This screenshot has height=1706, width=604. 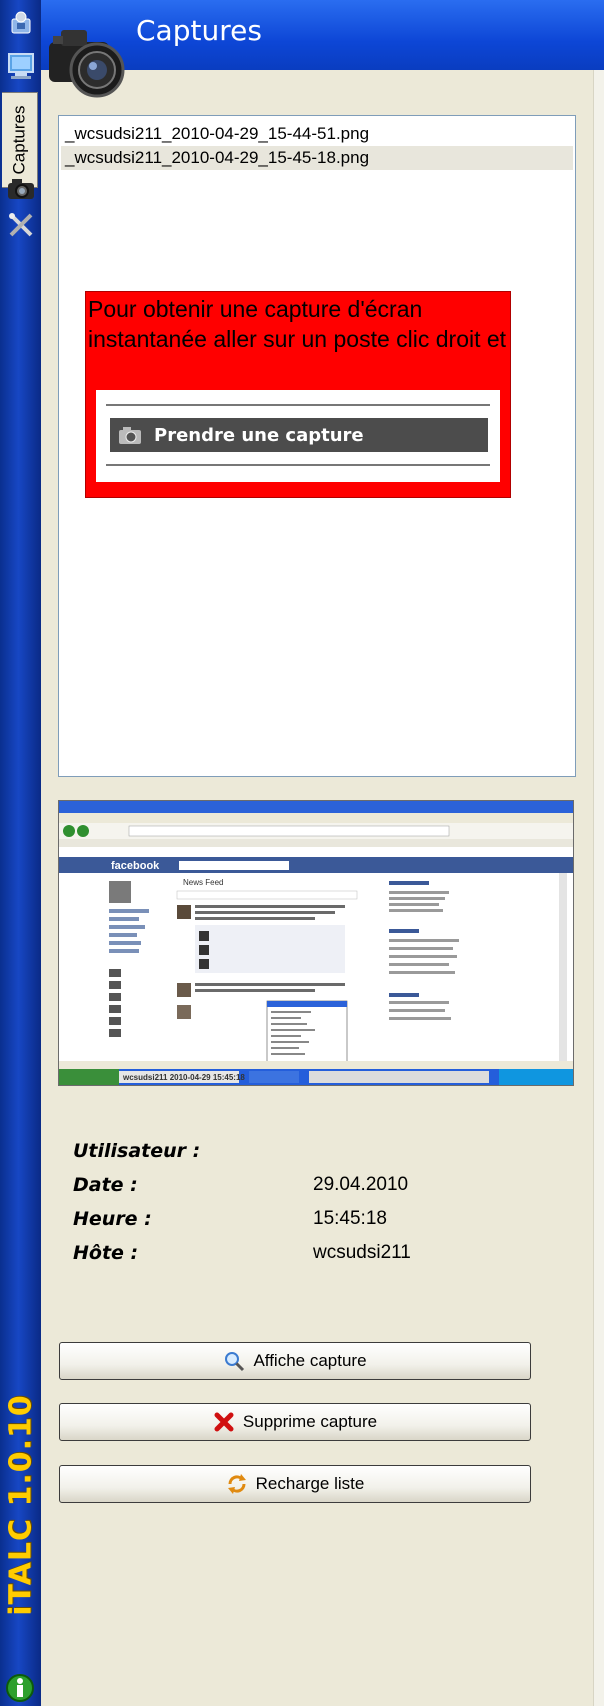 I want to click on preview-brand: facebook, so click(x=135, y=866).